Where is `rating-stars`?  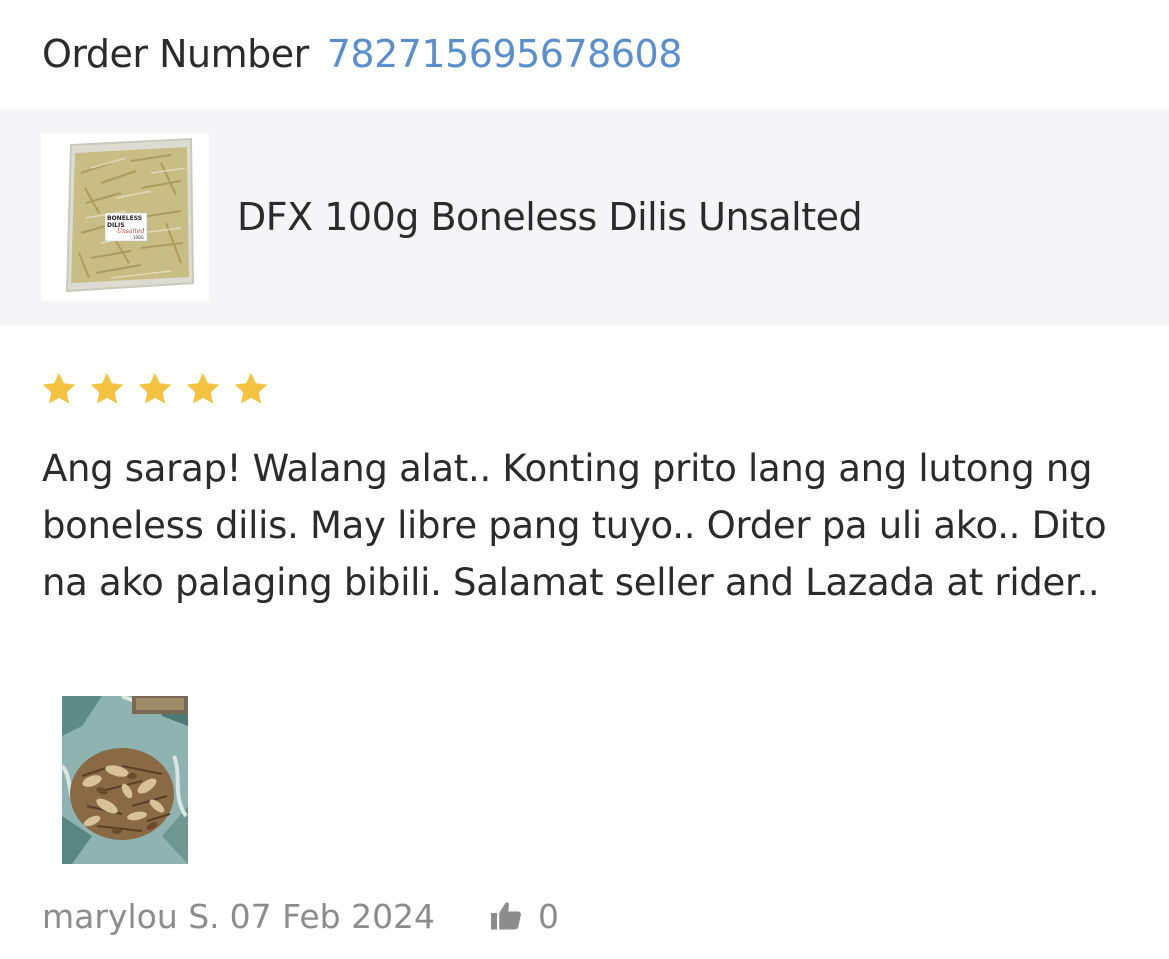
rating-stars is located at coordinates (155, 389).